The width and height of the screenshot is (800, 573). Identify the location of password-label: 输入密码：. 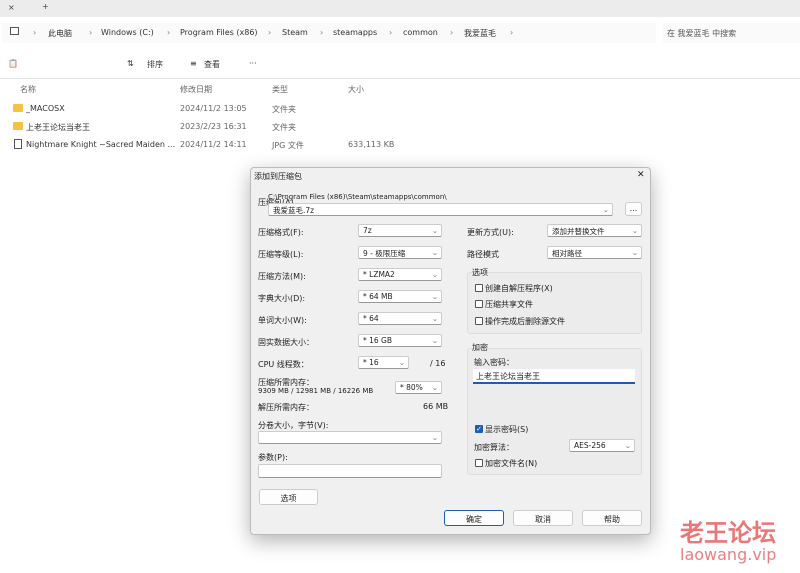
(494, 362).